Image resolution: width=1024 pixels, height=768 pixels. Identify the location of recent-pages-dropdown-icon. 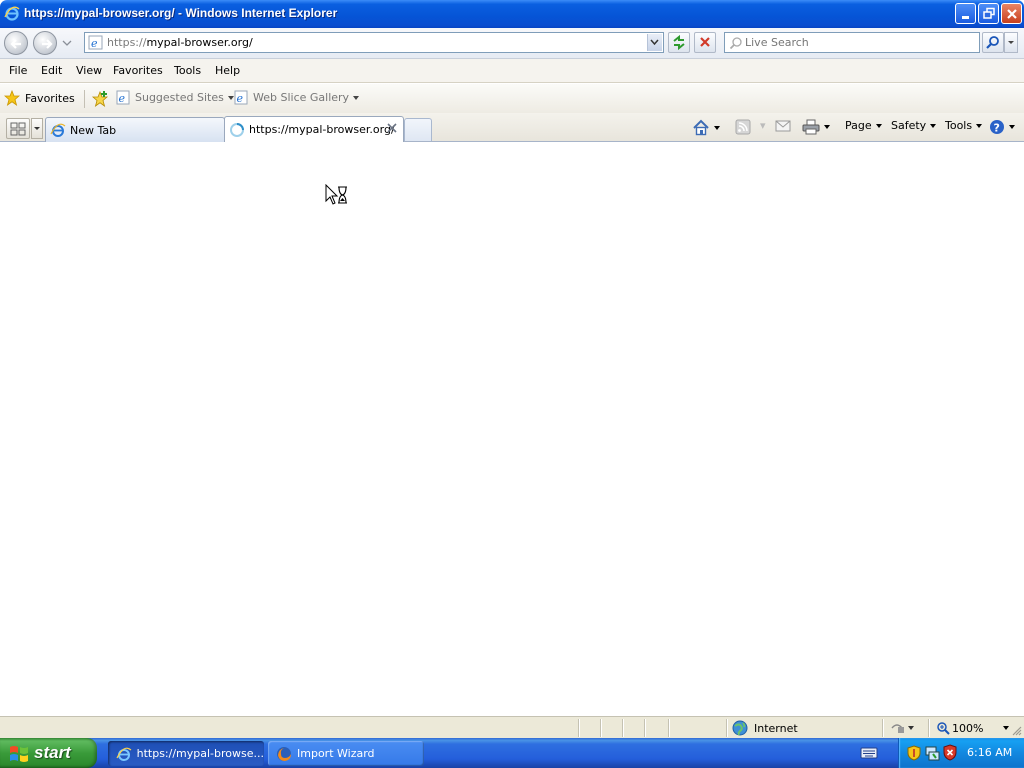
(67, 43).